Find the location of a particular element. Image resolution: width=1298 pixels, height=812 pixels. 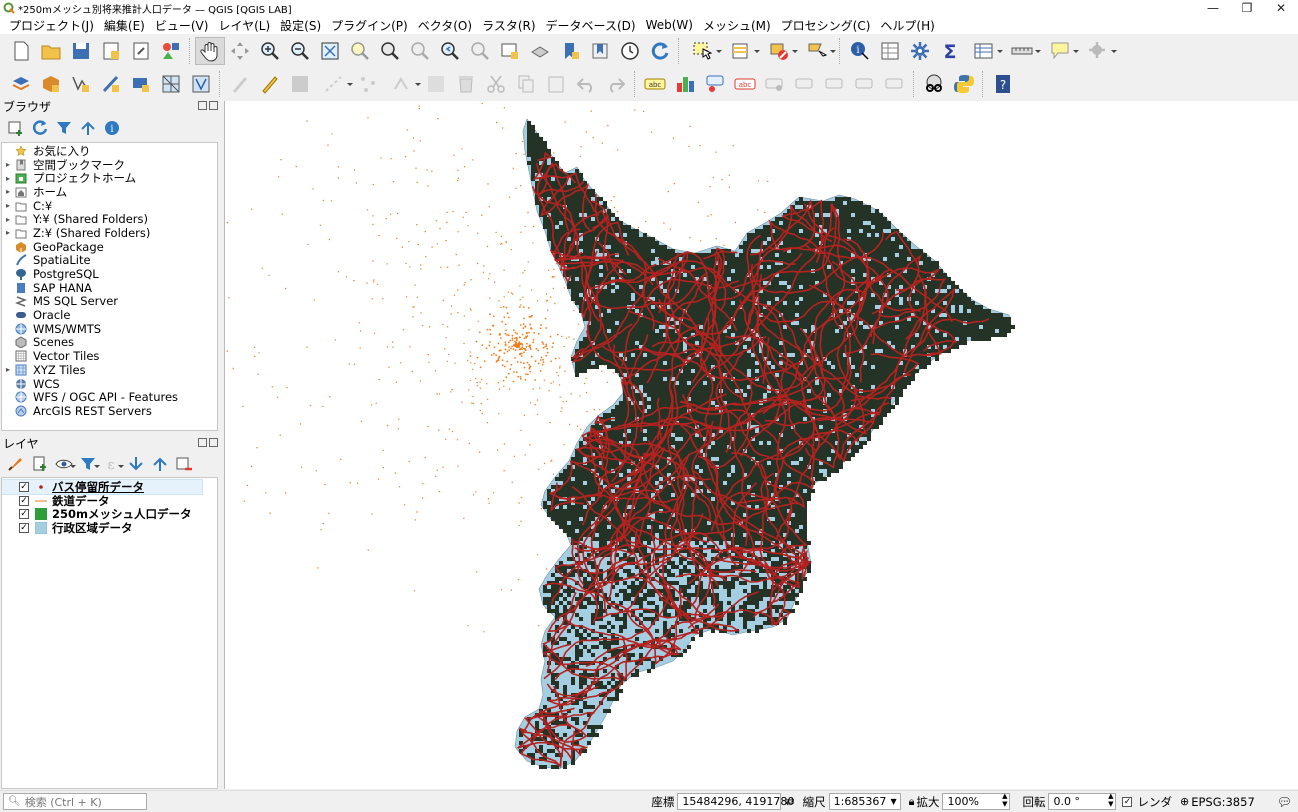

open-project-button is located at coordinates (51, 51).